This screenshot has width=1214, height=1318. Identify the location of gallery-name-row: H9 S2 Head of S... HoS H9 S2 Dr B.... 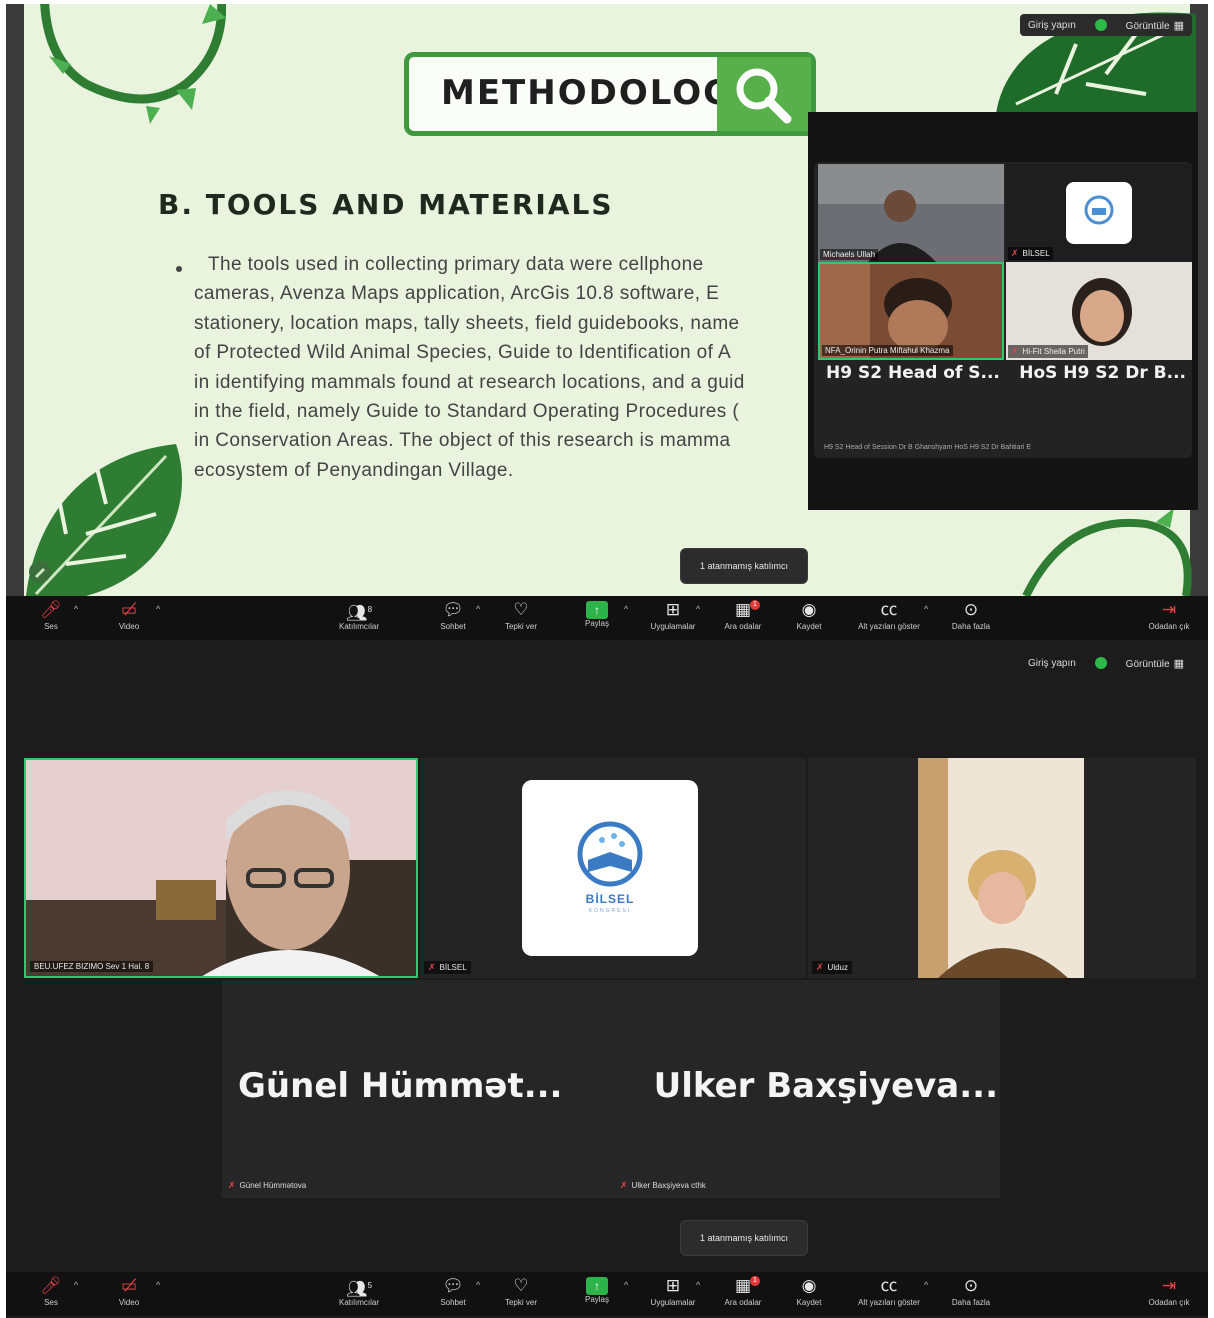
(1006, 373).